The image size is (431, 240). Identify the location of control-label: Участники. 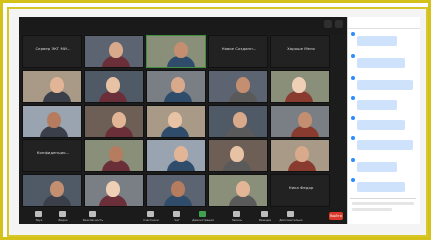
(151, 220).